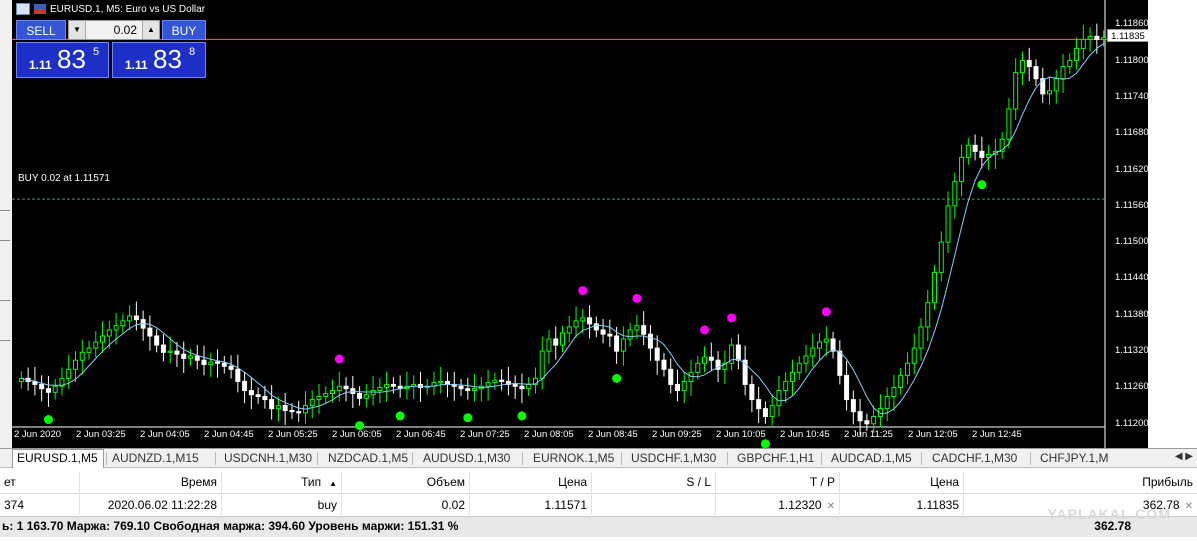  Describe the element at coordinates (23, 9) in the screenshot. I see `chart-window-icon` at that location.